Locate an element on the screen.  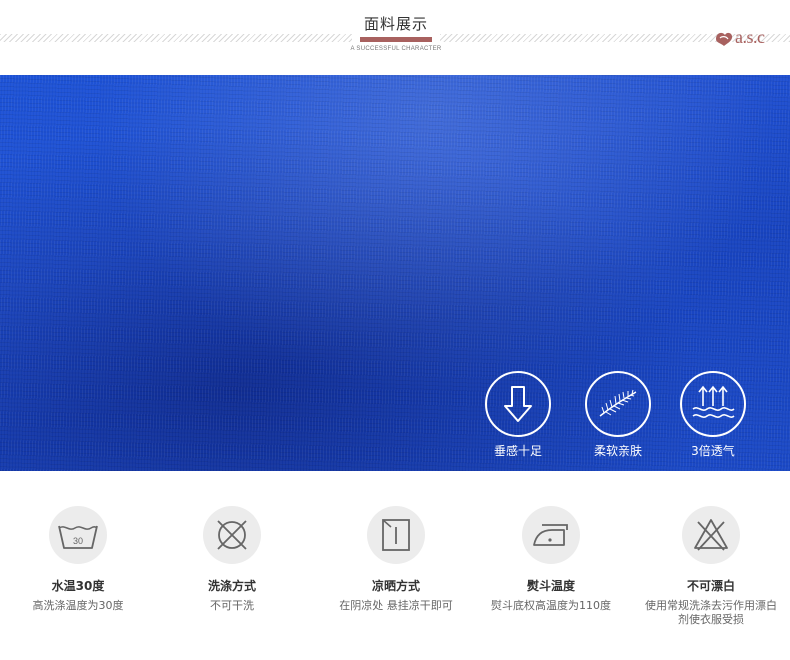
care-desc: 不可干洗 is located at coordinates (232, 605).